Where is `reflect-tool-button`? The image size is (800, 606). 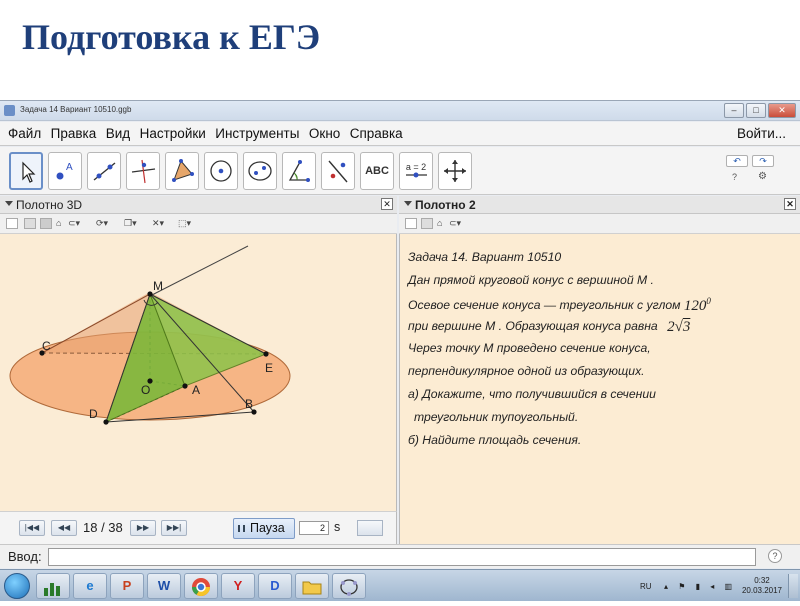
reflect-tool-button is located at coordinates (338, 171).